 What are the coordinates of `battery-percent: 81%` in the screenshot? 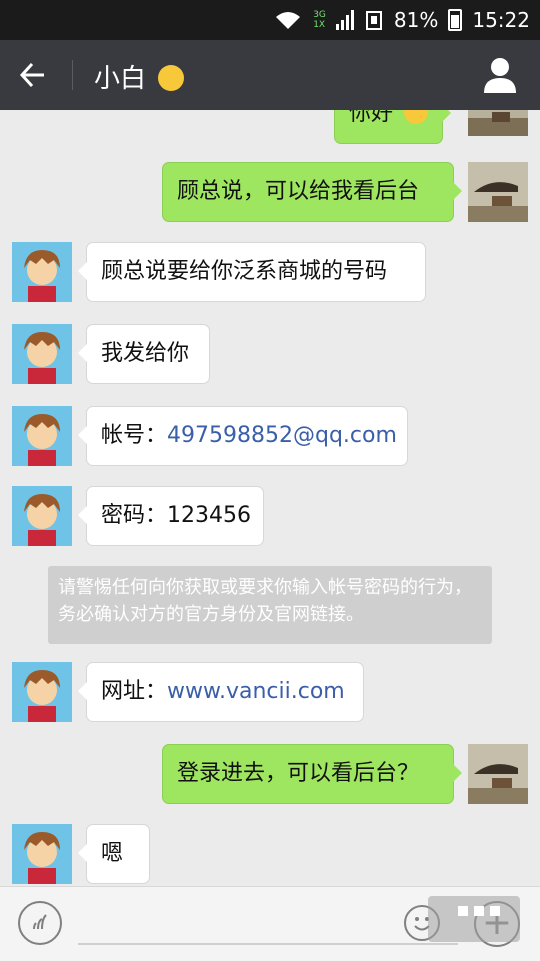 It's located at (416, 20).